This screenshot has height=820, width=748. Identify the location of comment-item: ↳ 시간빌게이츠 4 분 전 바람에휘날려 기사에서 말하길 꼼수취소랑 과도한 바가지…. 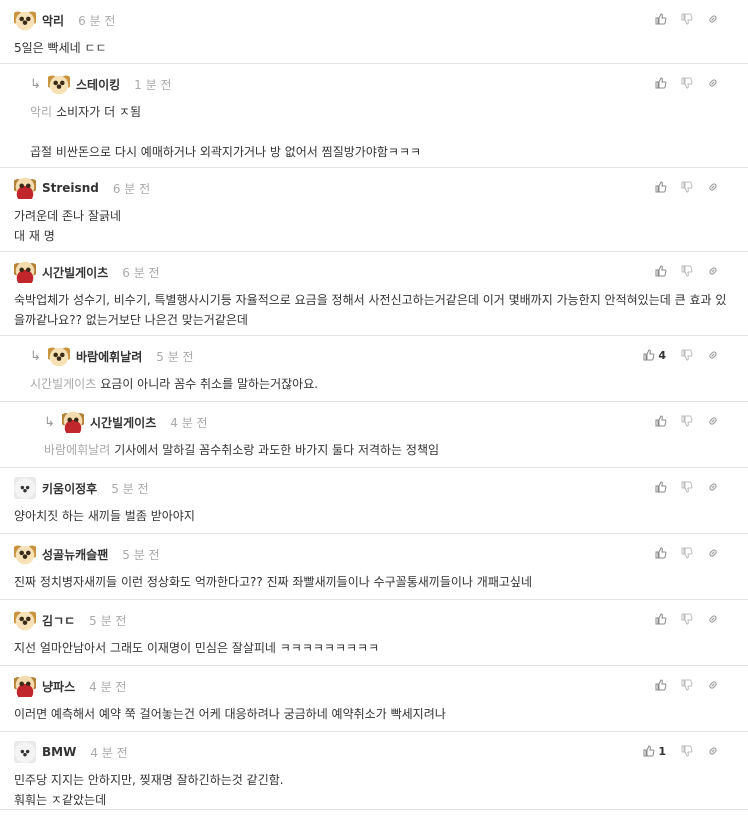
(374, 435).